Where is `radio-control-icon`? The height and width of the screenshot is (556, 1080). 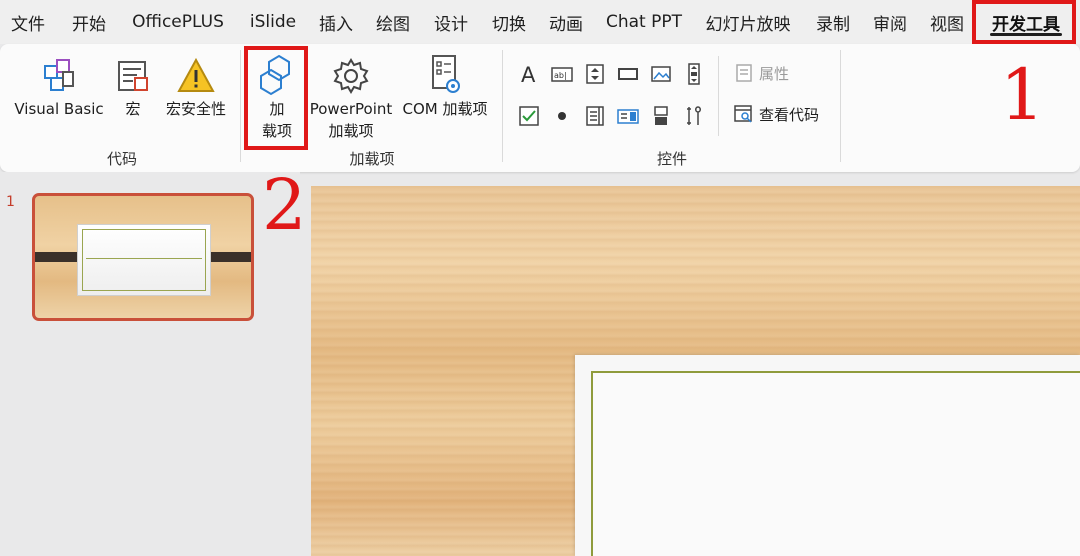 radio-control-icon is located at coordinates (562, 116).